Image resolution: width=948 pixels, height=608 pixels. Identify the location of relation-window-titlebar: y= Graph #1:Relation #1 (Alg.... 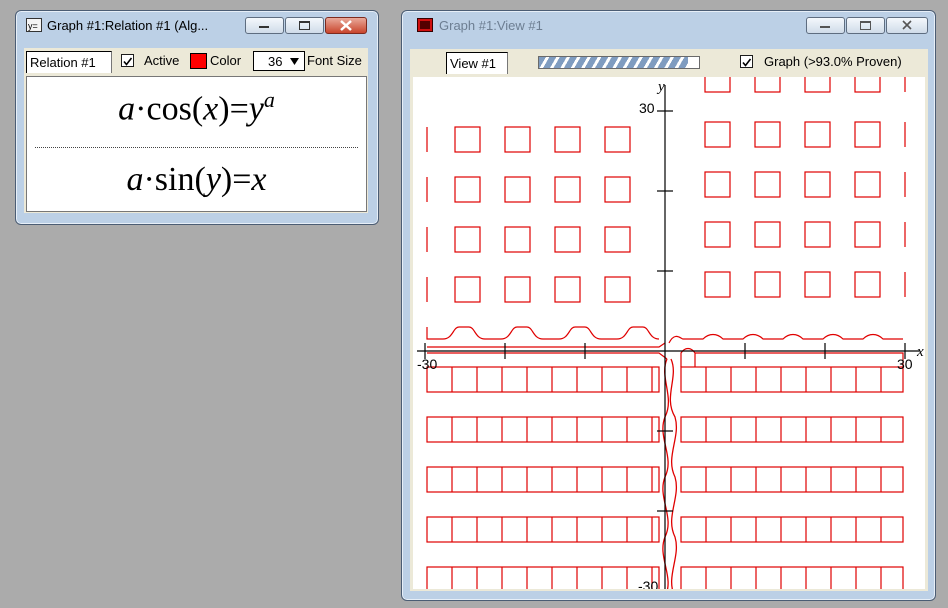
(197, 25).